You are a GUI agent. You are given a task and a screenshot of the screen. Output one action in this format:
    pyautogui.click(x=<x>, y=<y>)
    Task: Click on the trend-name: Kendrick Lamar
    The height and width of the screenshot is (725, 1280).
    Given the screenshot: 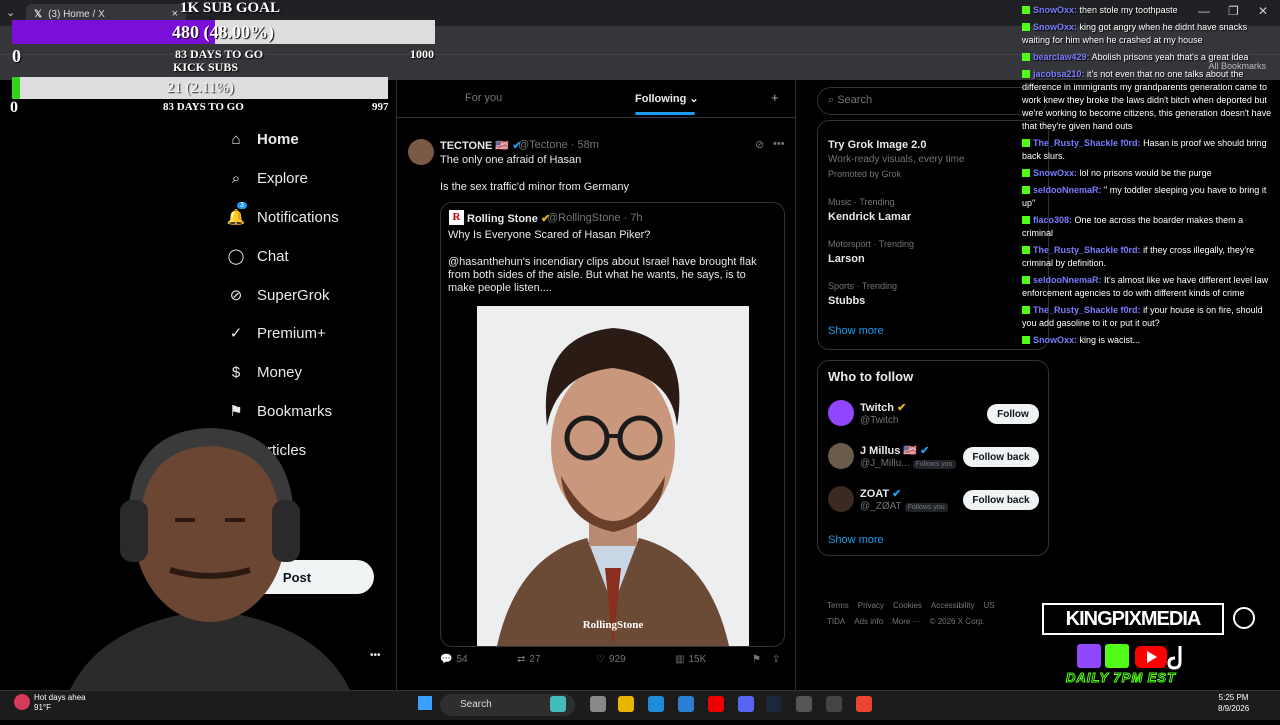 What is the action you would take?
    pyautogui.click(x=869, y=217)
    